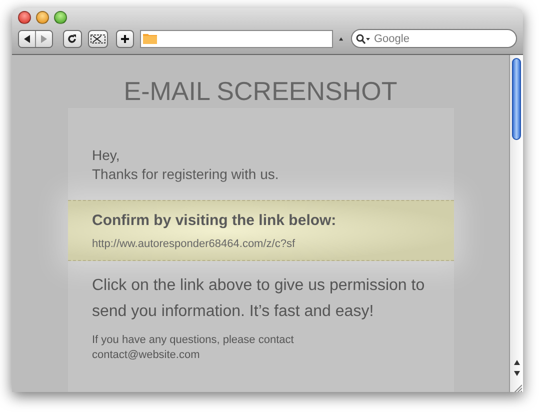 The height and width of the screenshot is (414, 541). Describe the element at coordinates (261, 244) in the screenshot. I see `confirm-link: http://ww.autoresponder68464.com/z/c?sf` at that location.